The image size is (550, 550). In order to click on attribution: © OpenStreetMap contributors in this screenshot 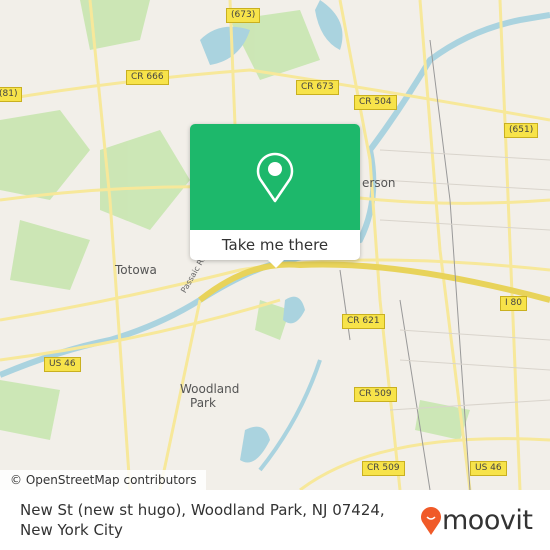, I will do `click(103, 480)`.